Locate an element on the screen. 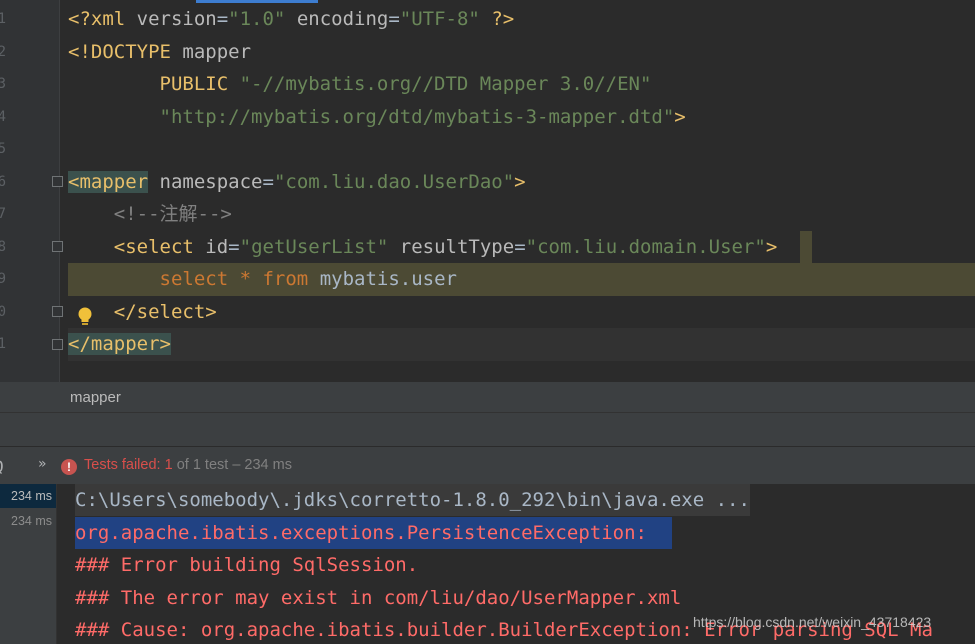 The height and width of the screenshot is (644, 975). value-resulttype: "com.liu.domain.User" is located at coordinates (645, 247).